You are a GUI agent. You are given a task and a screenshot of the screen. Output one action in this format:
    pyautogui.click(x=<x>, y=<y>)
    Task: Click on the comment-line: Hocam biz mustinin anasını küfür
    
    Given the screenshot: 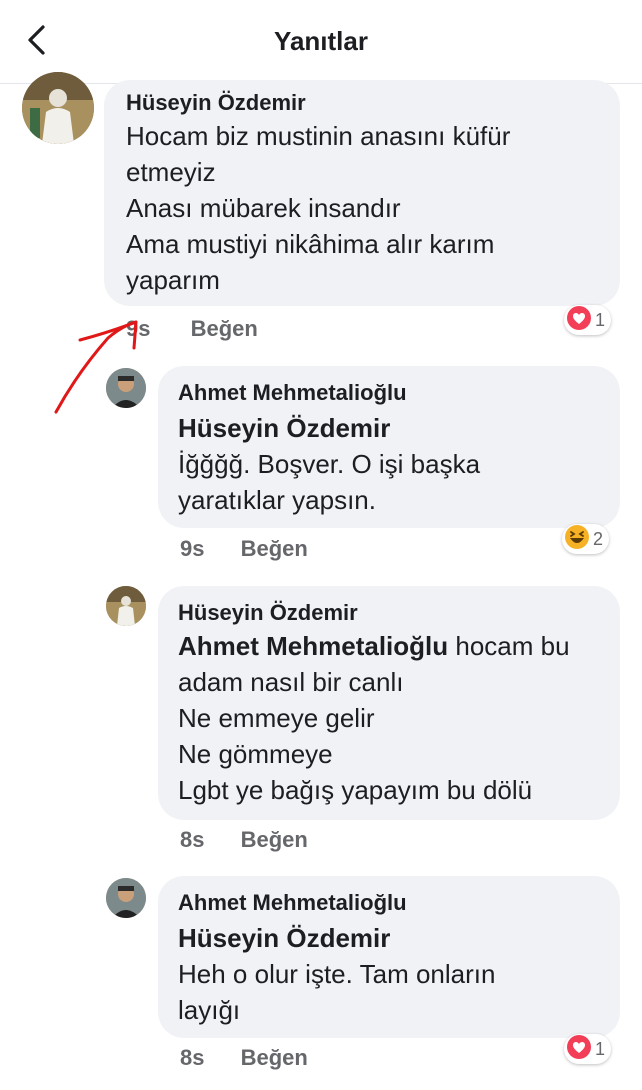 What is the action you would take?
    pyautogui.click(x=318, y=136)
    